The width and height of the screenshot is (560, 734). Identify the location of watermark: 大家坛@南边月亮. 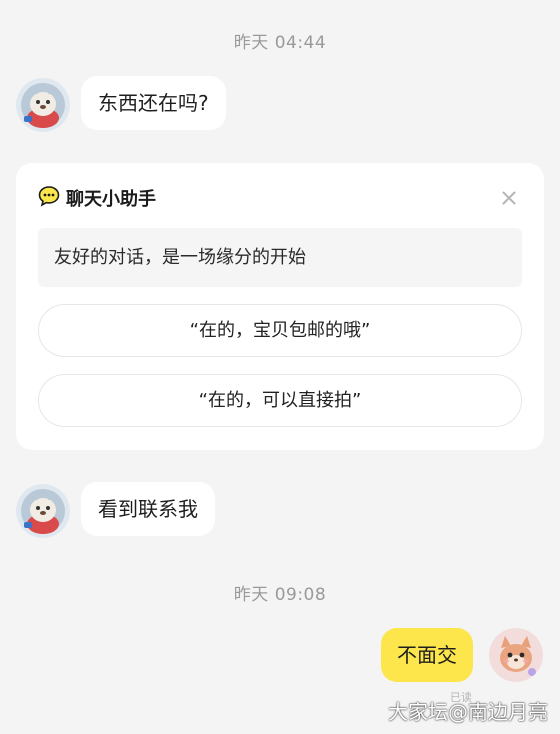
(468, 712).